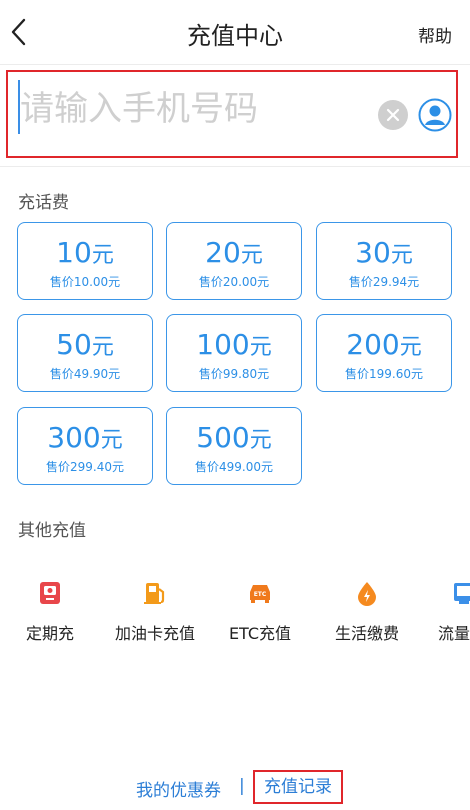 This screenshot has width=470, height=810. What do you see at coordinates (367, 593) in the screenshot?
I see `drop-bolt-icon` at bounding box center [367, 593].